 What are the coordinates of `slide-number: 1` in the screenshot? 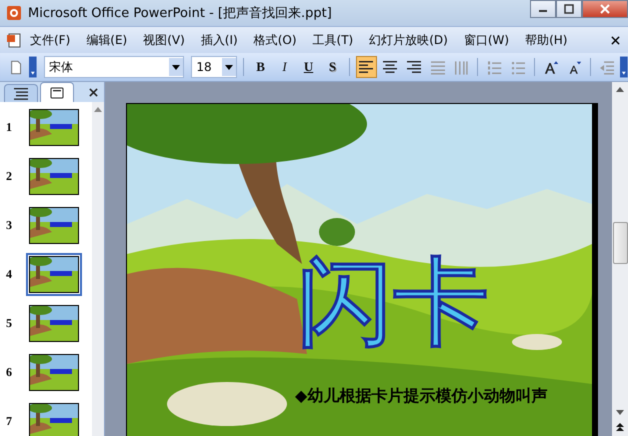 It's located at (9, 127).